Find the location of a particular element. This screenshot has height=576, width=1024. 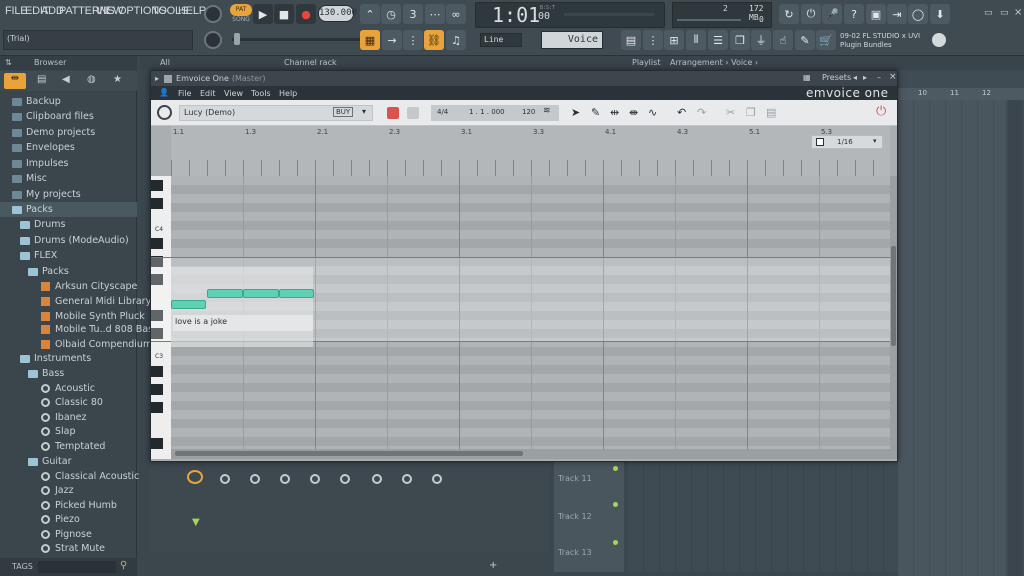

browser-project-icon: ▤ is located at coordinates (41, 79).